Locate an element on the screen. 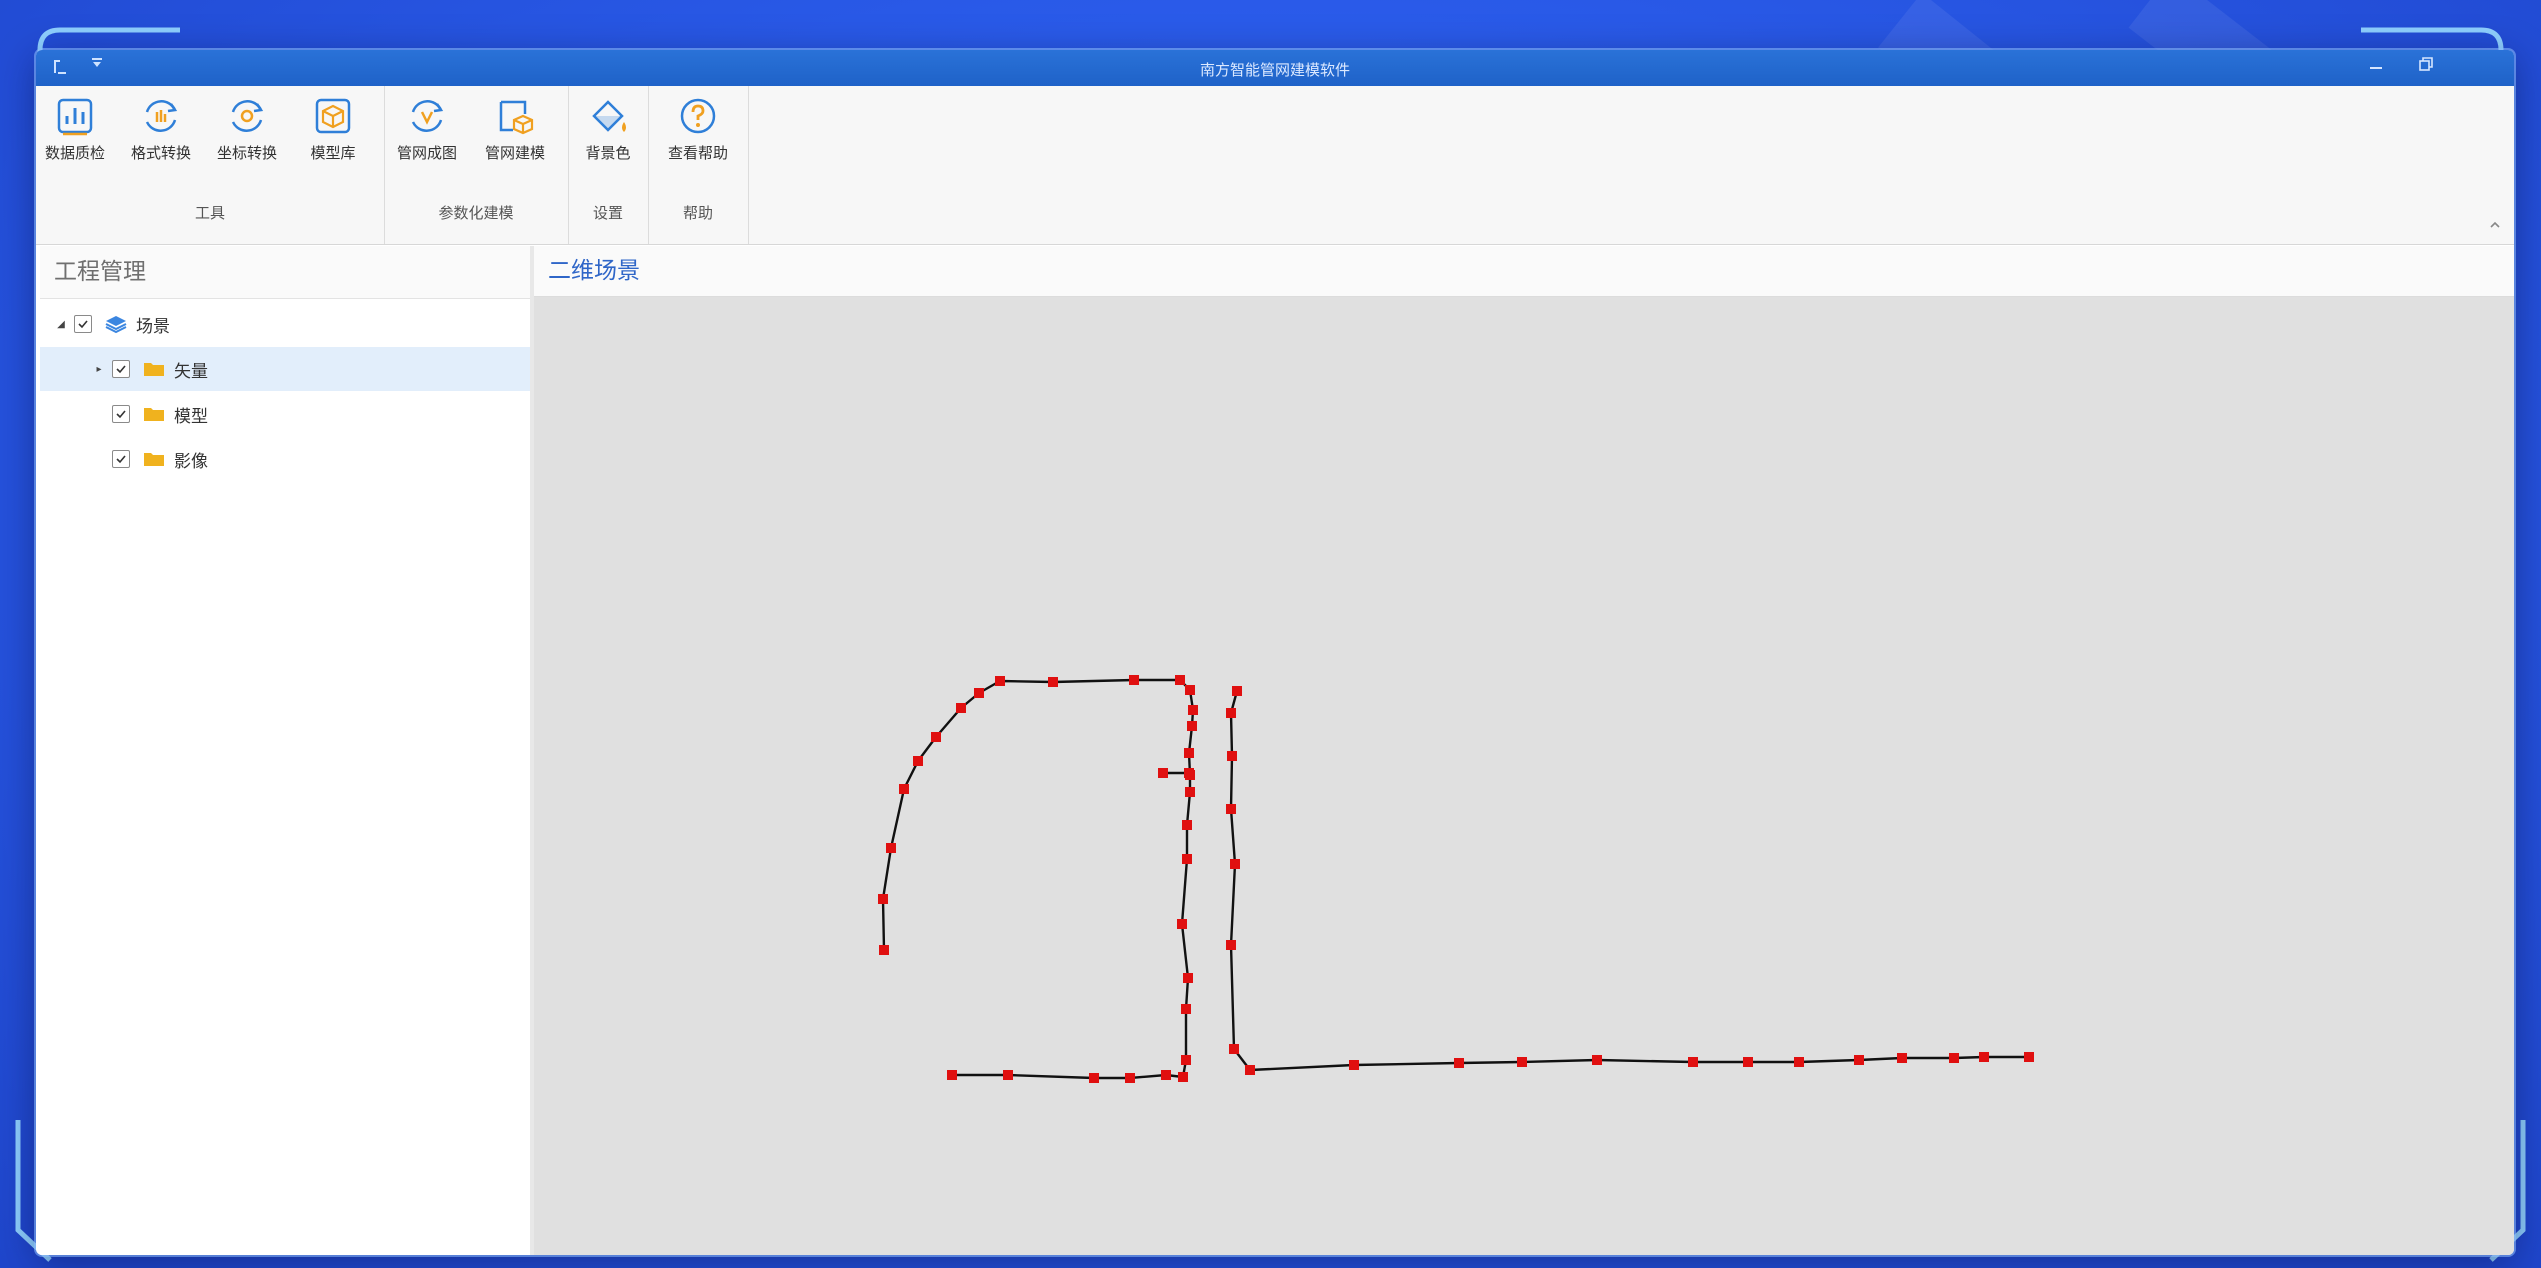  format-convert-button: 格式转换 is located at coordinates (161, 137).